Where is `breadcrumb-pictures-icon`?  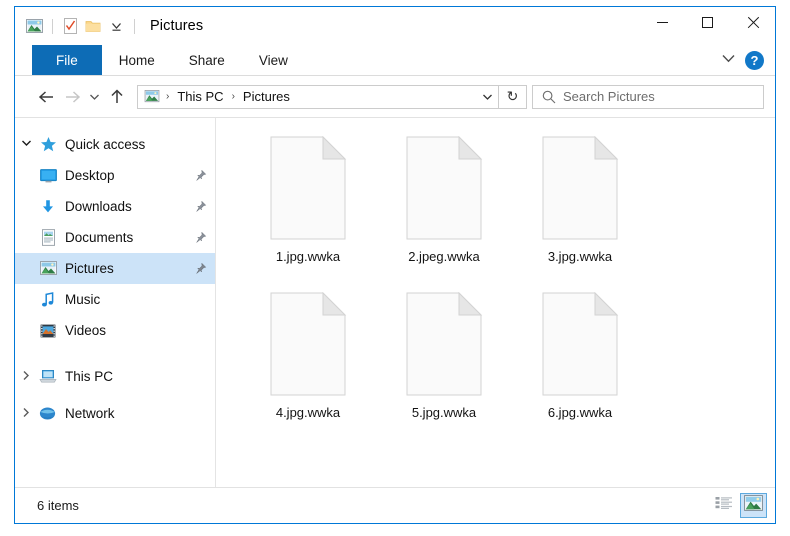
breadcrumb-pictures-icon is located at coordinates (152, 96).